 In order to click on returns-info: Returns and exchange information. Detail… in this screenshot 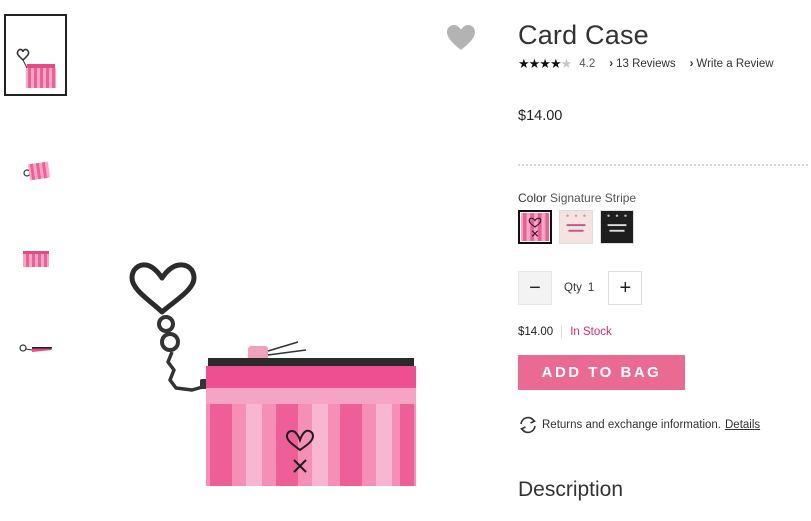, I will do `click(639, 425)`.